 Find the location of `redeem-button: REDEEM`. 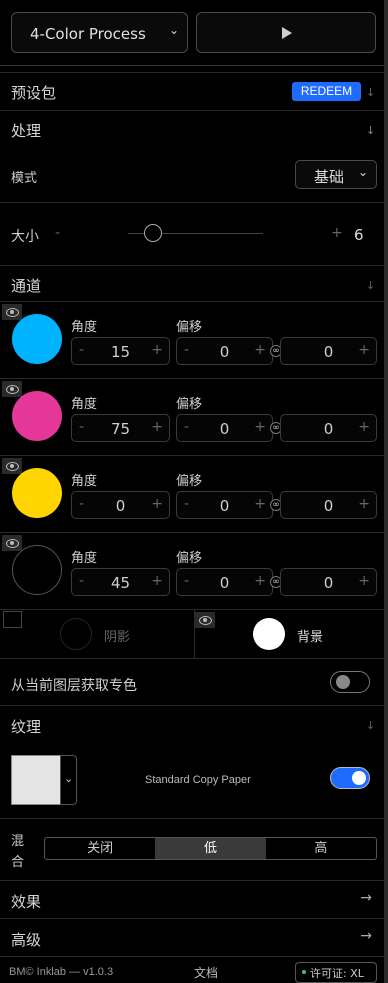

redeem-button: REDEEM is located at coordinates (326, 91).